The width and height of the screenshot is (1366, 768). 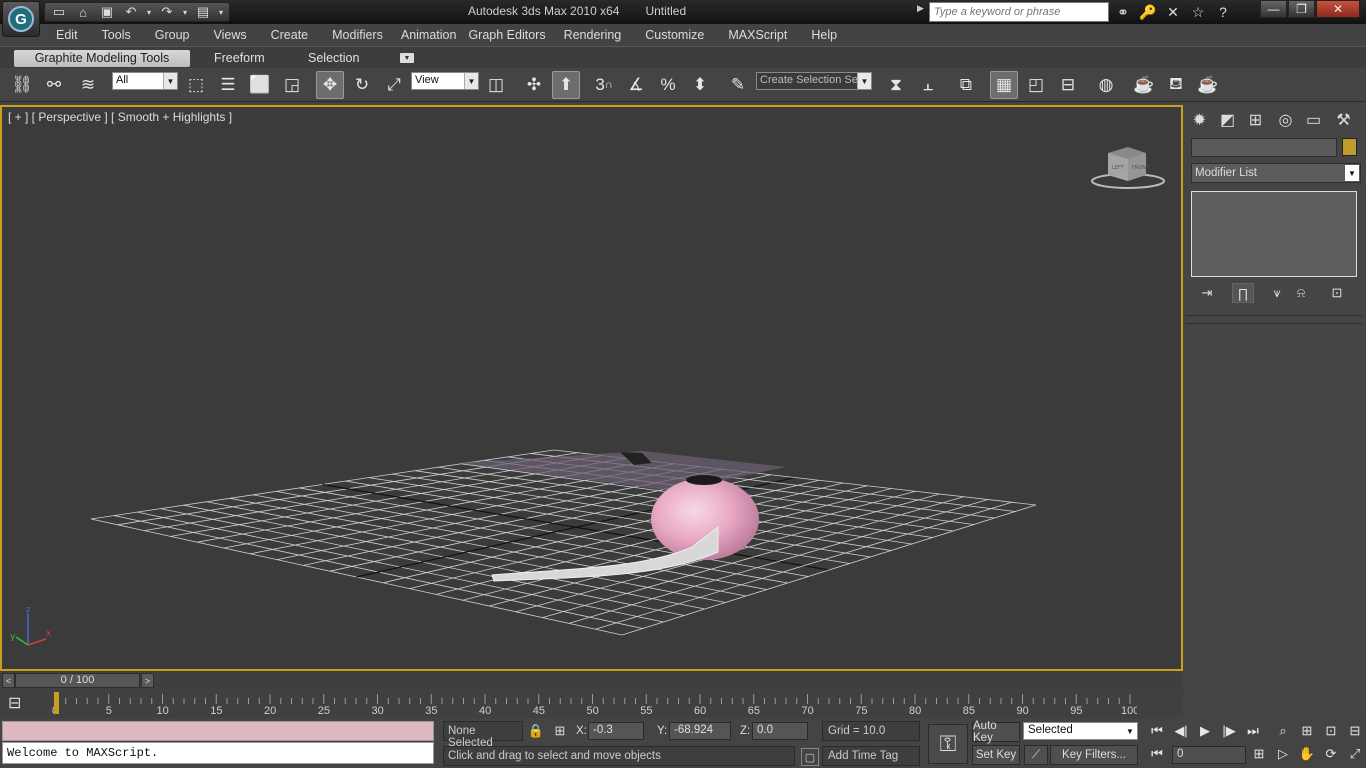 I want to click on align-icon: ⫠, so click(x=928, y=85).